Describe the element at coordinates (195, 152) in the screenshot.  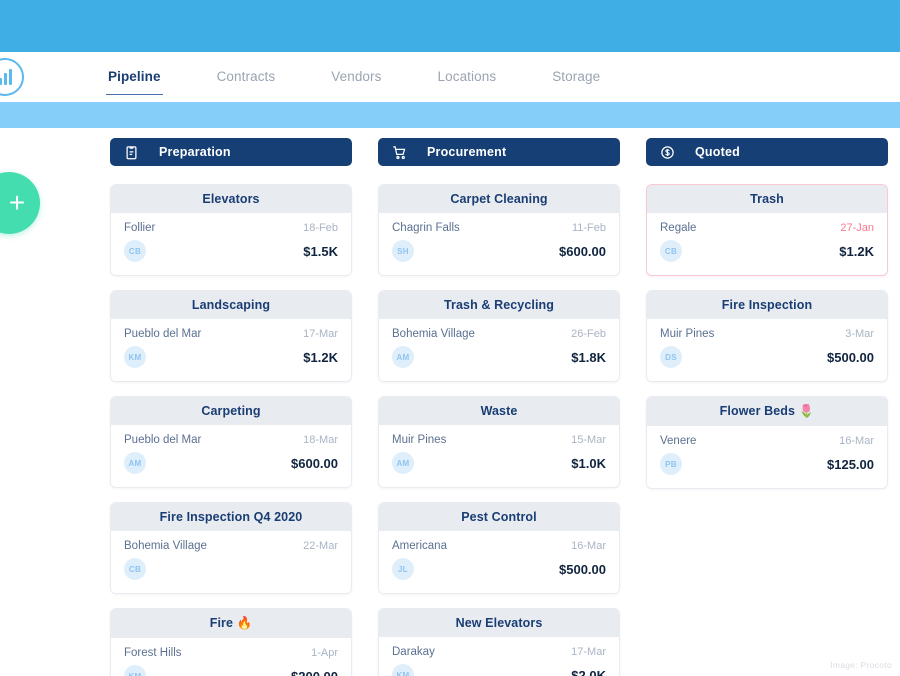
I see `column-title: Preparation` at that location.